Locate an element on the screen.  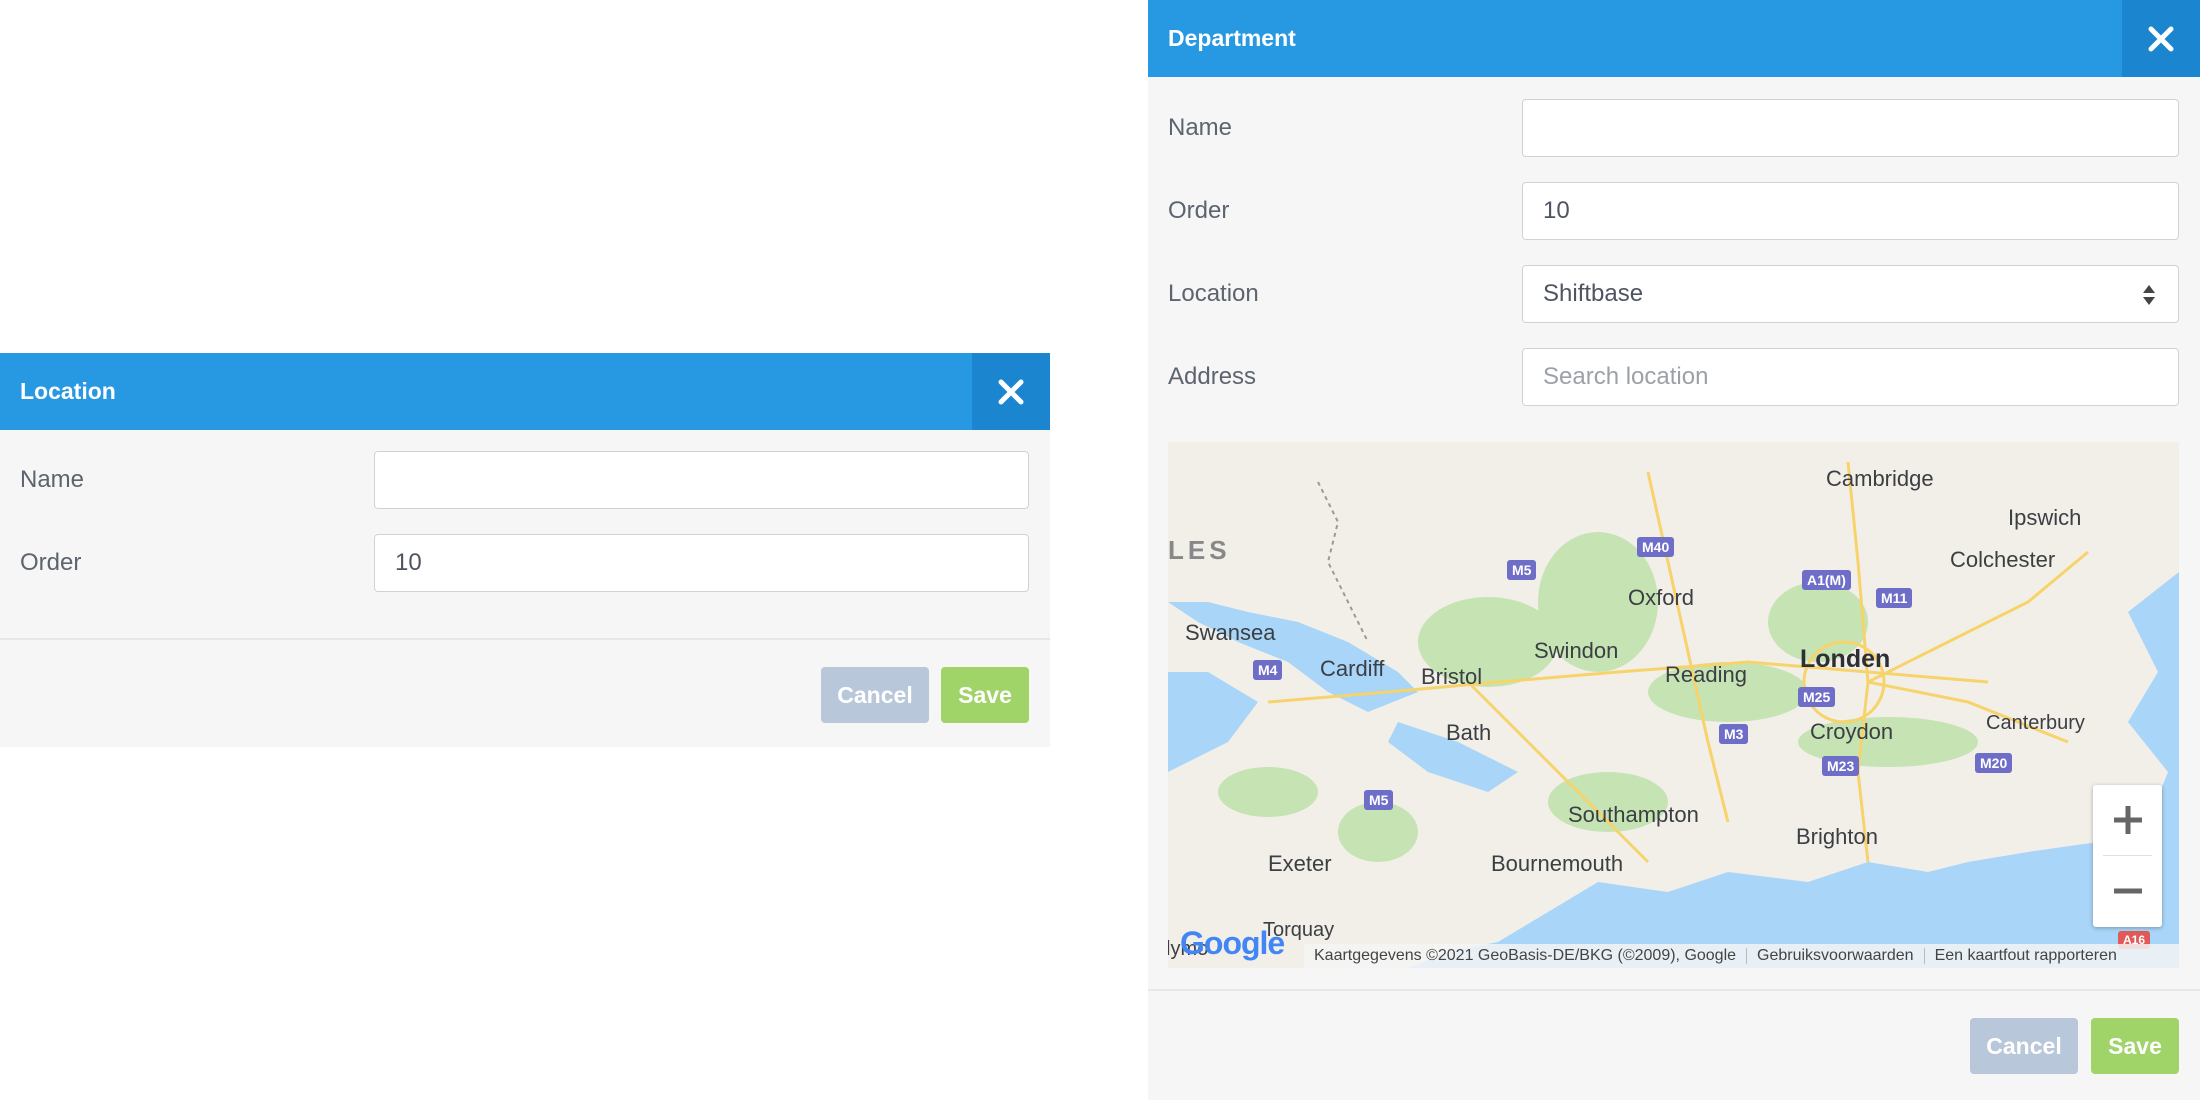
map-city-label: Swansea is located at coordinates (1230, 632).